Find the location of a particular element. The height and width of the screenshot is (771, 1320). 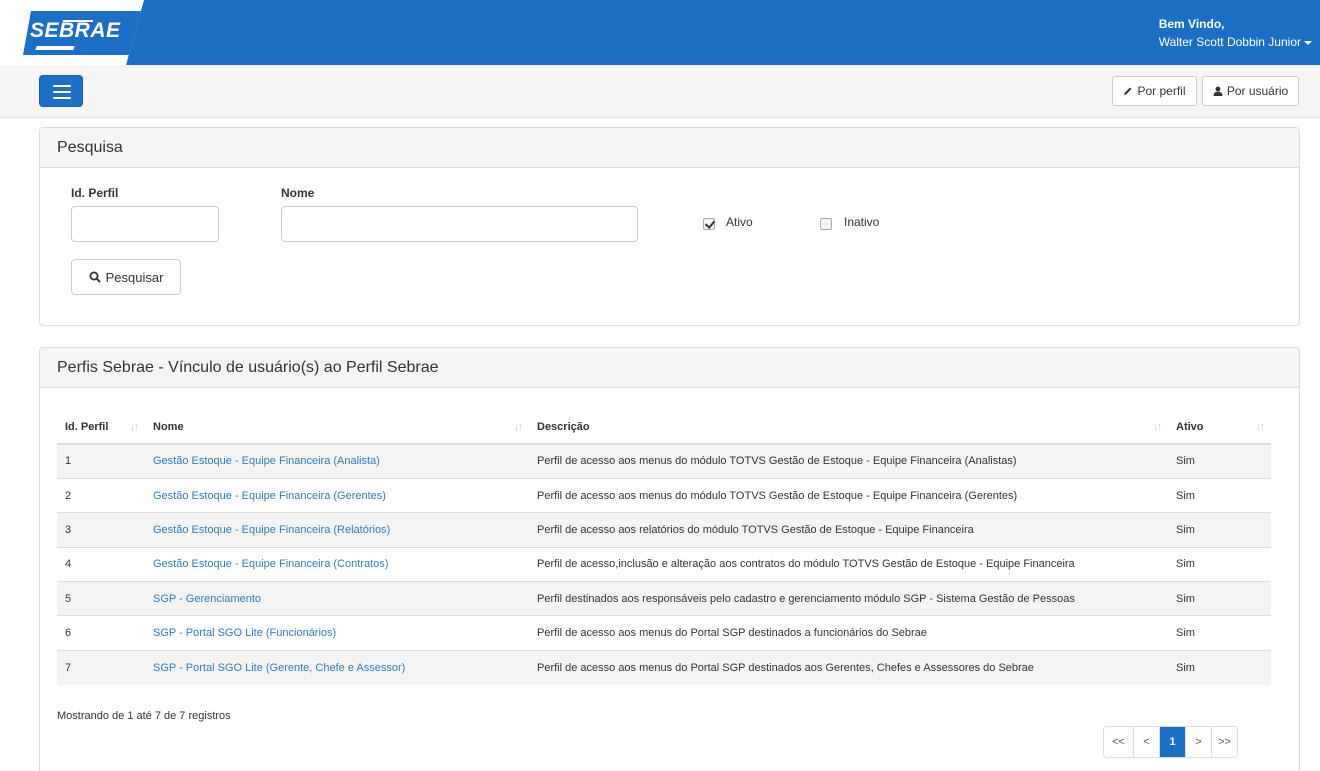

page-prev-button: < is located at coordinates (1146, 742).